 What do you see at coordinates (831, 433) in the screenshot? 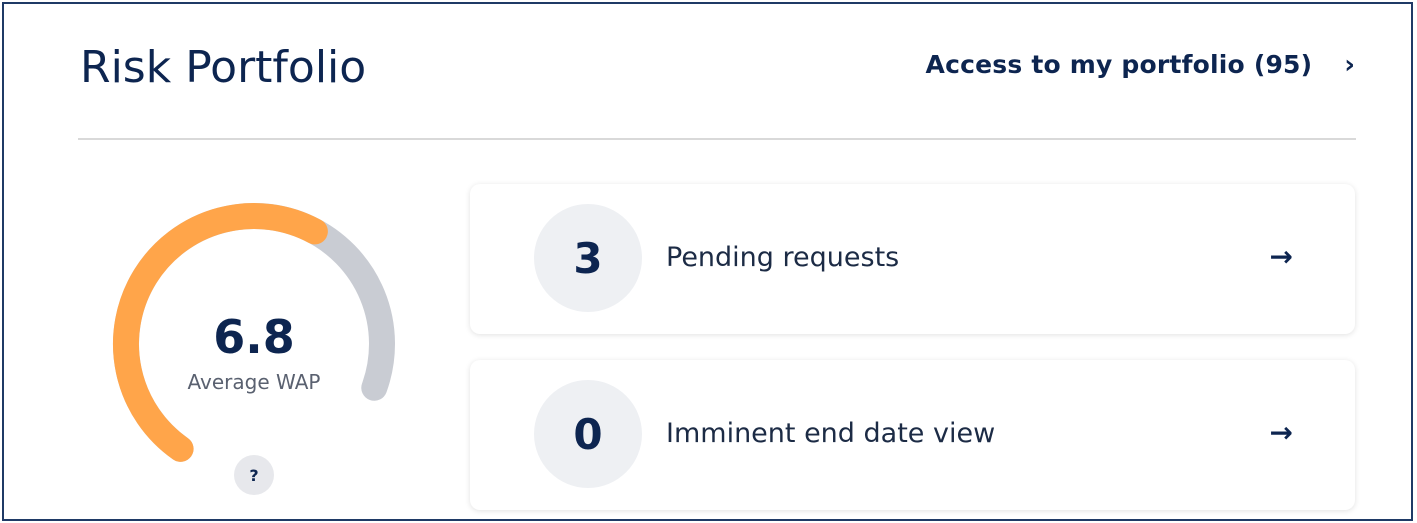
I see `imminent-end-date-label: Imminent end date view` at bounding box center [831, 433].